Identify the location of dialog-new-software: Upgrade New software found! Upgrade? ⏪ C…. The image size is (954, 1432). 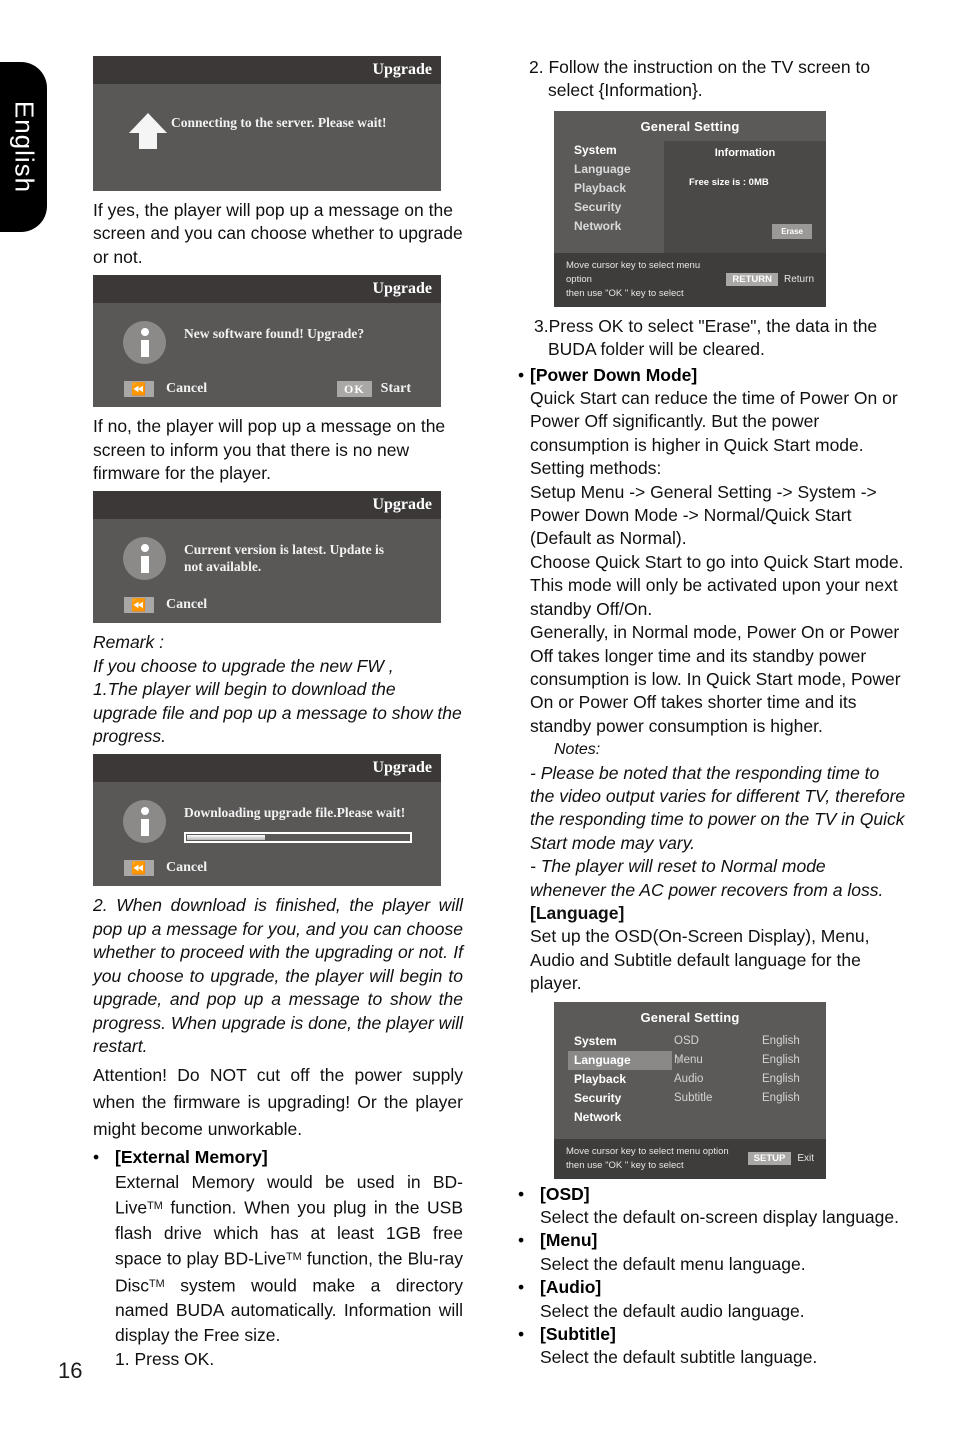
(267, 341).